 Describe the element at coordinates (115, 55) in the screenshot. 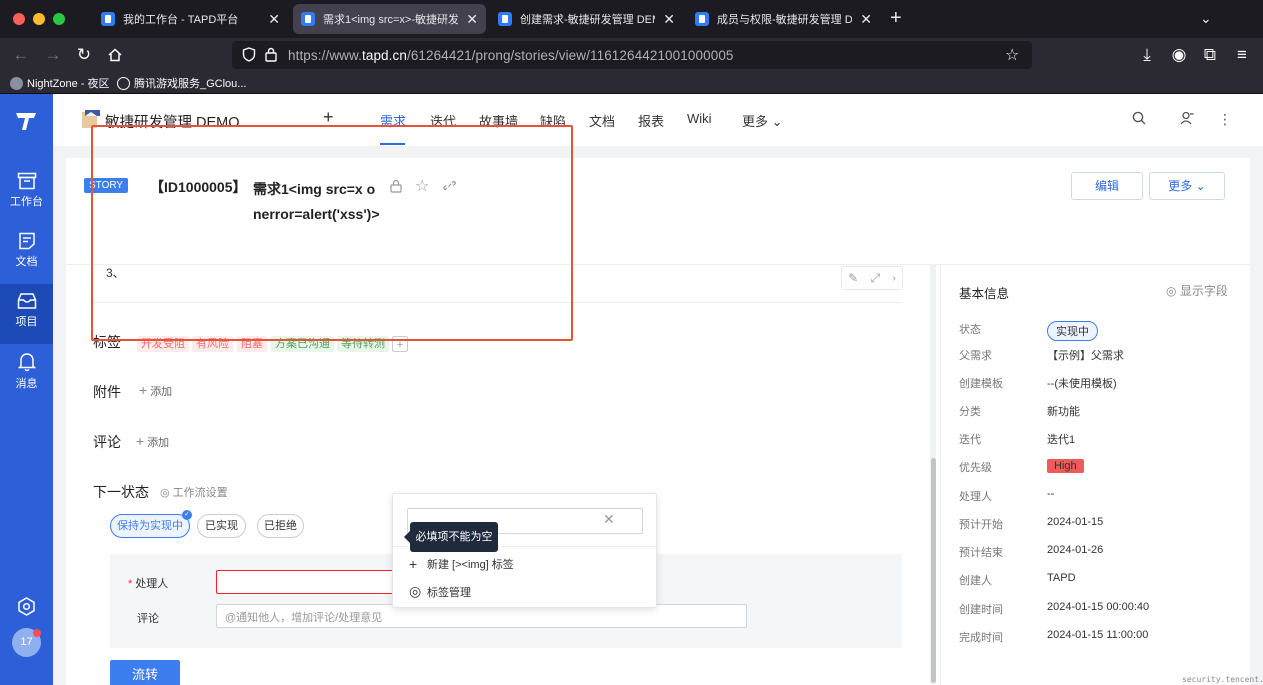

I see `home-icon` at that location.